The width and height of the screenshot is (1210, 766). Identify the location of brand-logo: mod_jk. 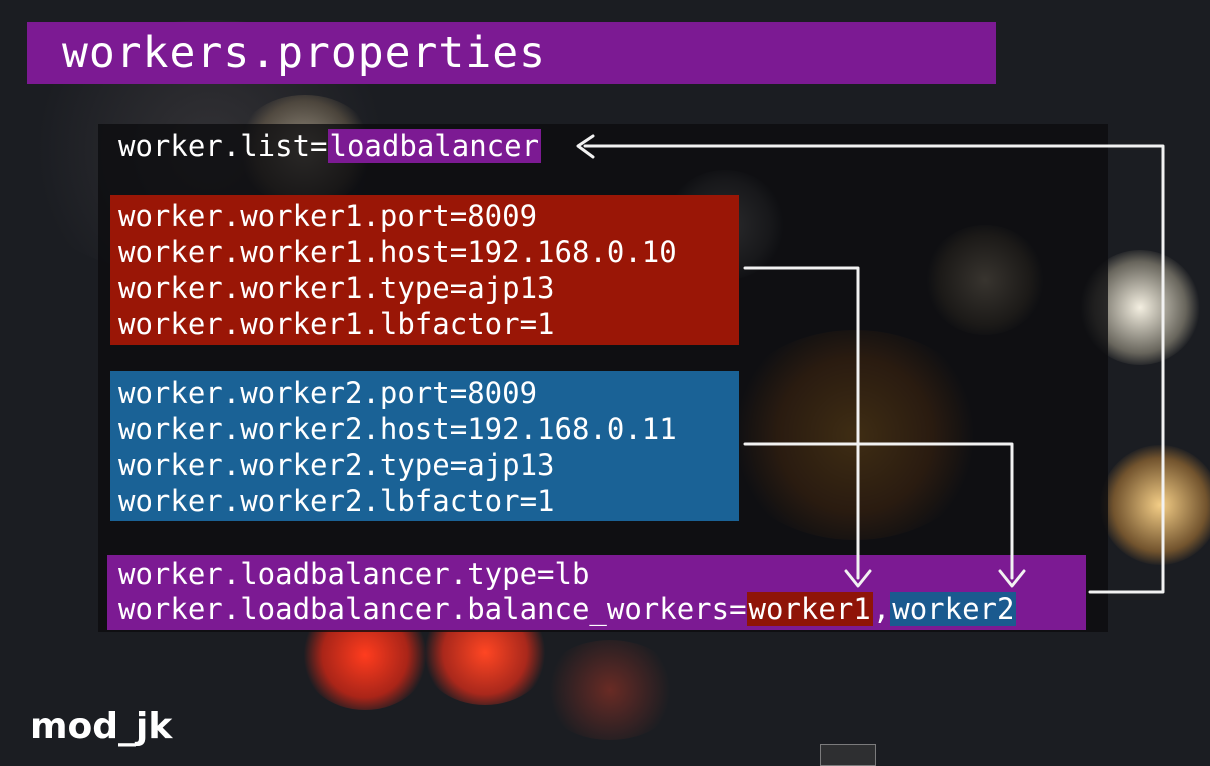
(101, 726).